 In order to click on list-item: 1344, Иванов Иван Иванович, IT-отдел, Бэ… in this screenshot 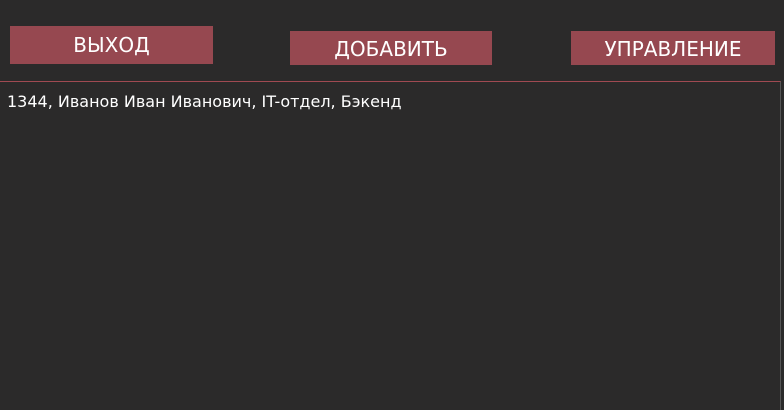, I will do `click(390, 97)`.